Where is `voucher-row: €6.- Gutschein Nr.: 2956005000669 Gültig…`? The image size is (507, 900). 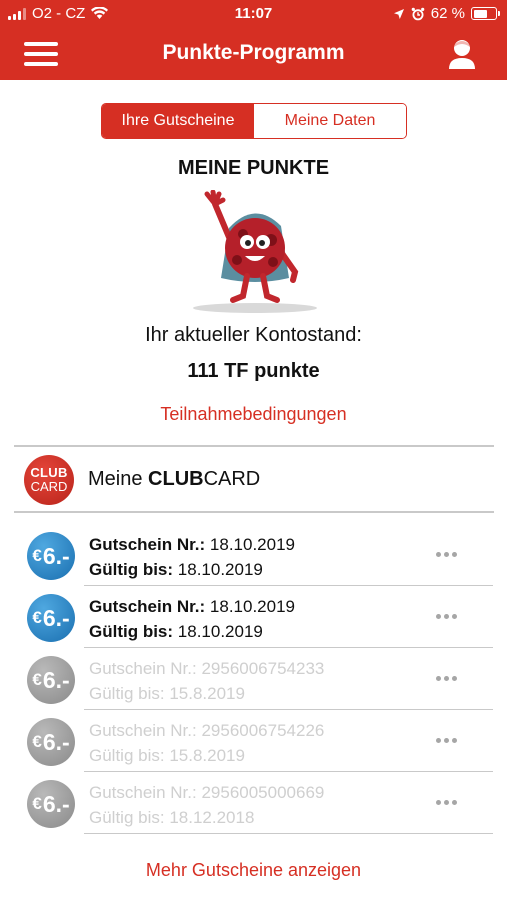
voucher-row: €6.- Gutschein Nr.: 2956005000669 Gültig… is located at coordinates (253, 803).